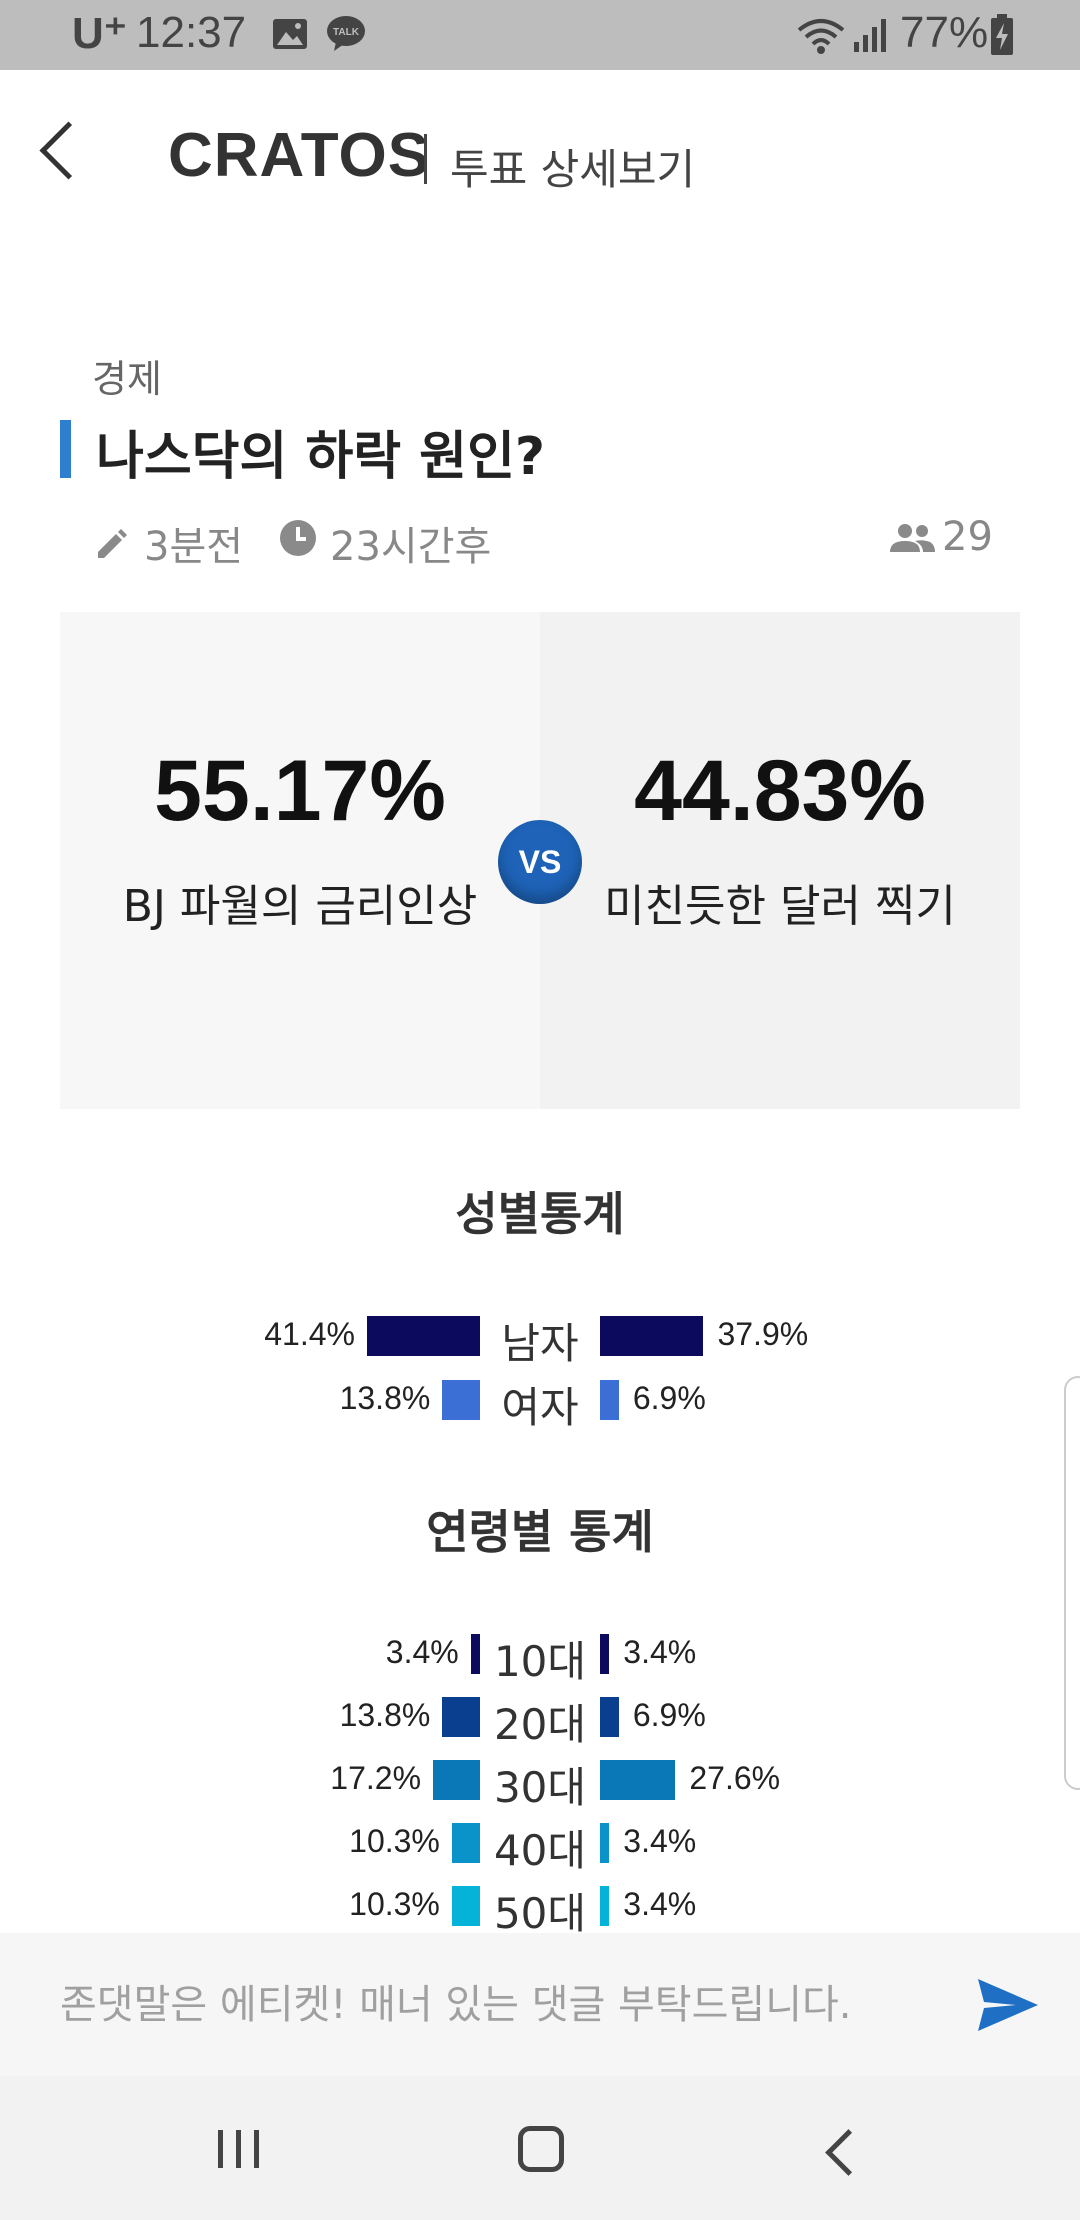 The width and height of the screenshot is (1080, 2220). Describe the element at coordinates (300, 791) in the screenshot. I see `vote-percent-left: 55.17%` at that location.